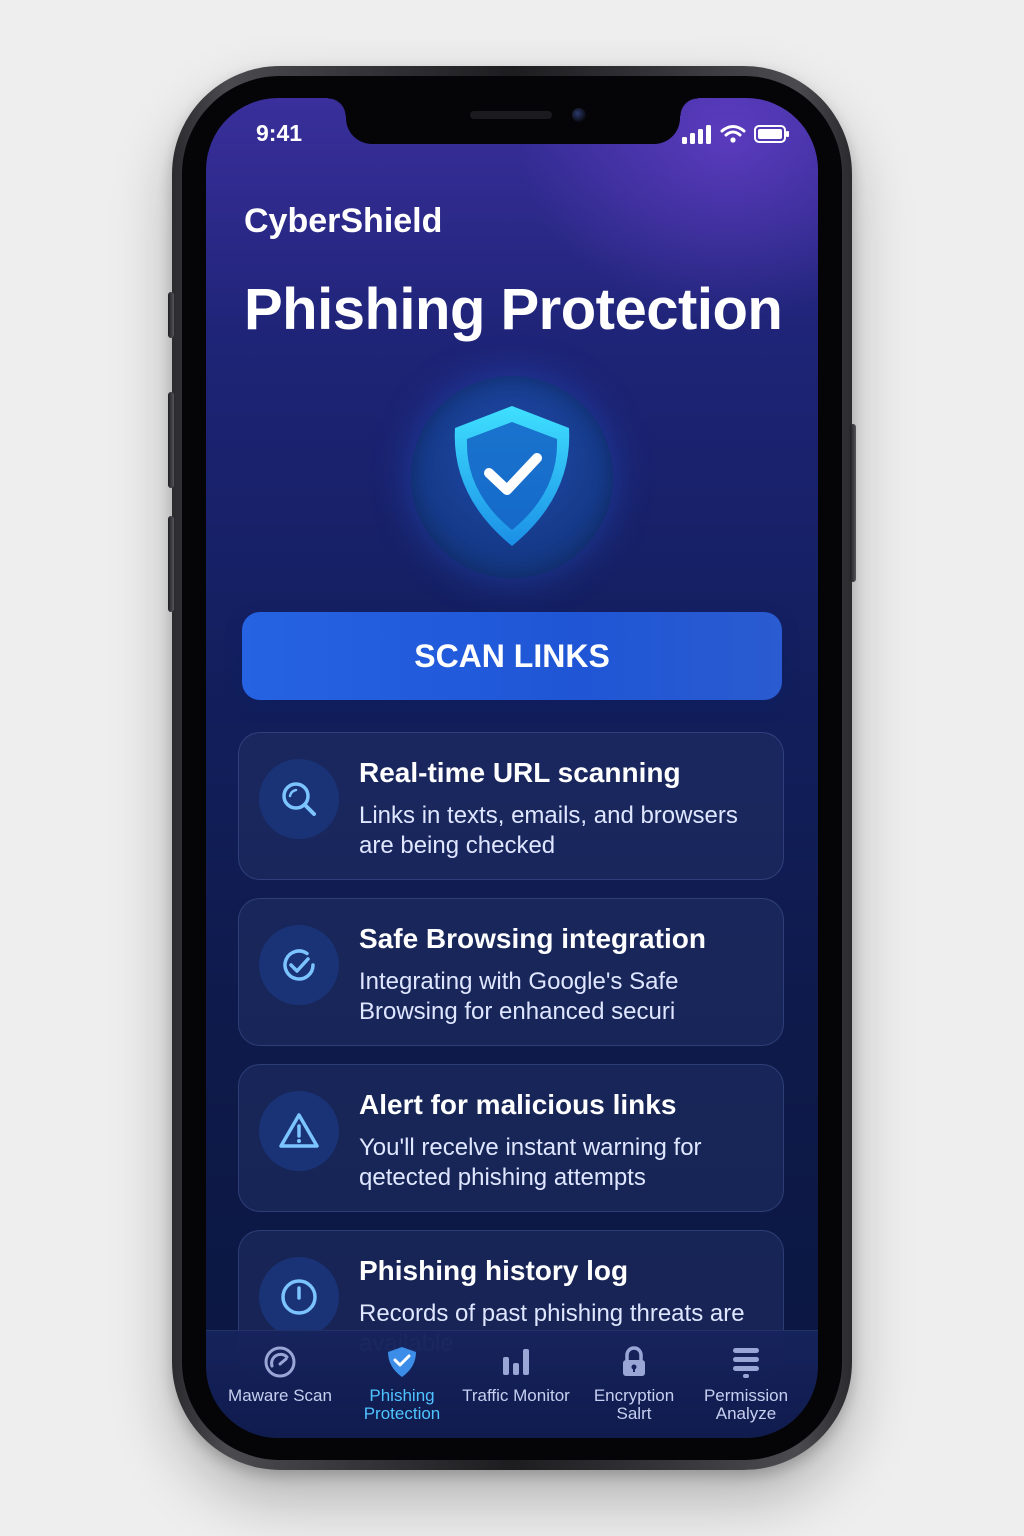 The height and width of the screenshot is (1536, 1024). Describe the element at coordinates (494, 1270) in the screenshot. I see `feature-title: Phishing history log` at that location.